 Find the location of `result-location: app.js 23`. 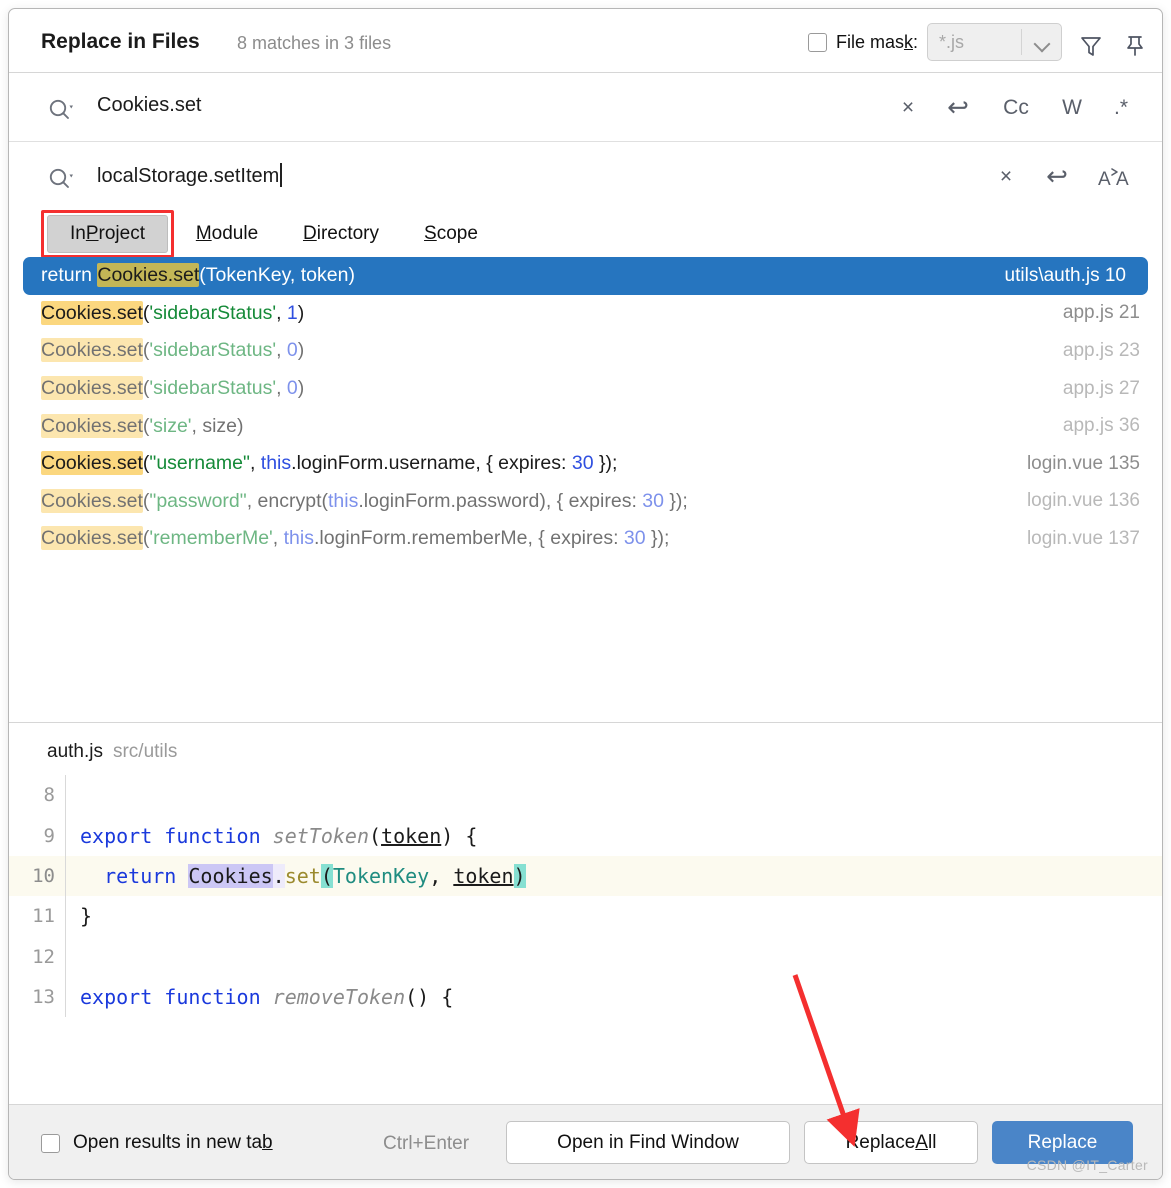

result-location: app.js 23 is located at coordinates (1101, 350).